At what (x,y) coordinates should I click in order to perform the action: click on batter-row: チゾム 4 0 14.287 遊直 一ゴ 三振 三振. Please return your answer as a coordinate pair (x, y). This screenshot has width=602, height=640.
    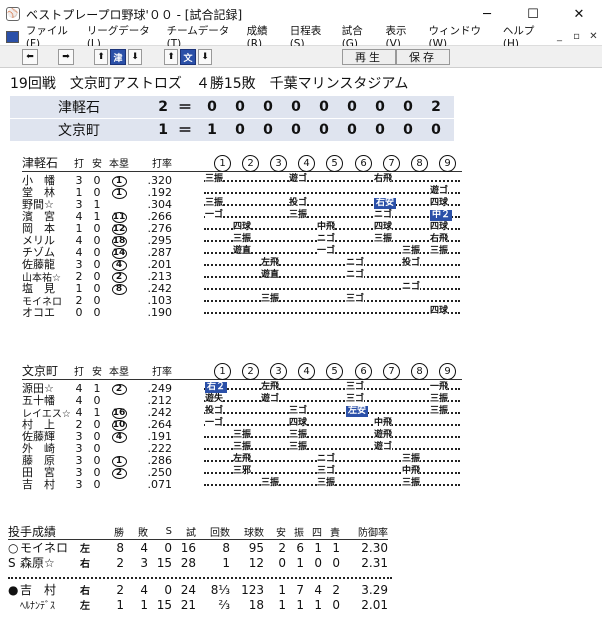
    Looking at the image, I should click on (242, 252).